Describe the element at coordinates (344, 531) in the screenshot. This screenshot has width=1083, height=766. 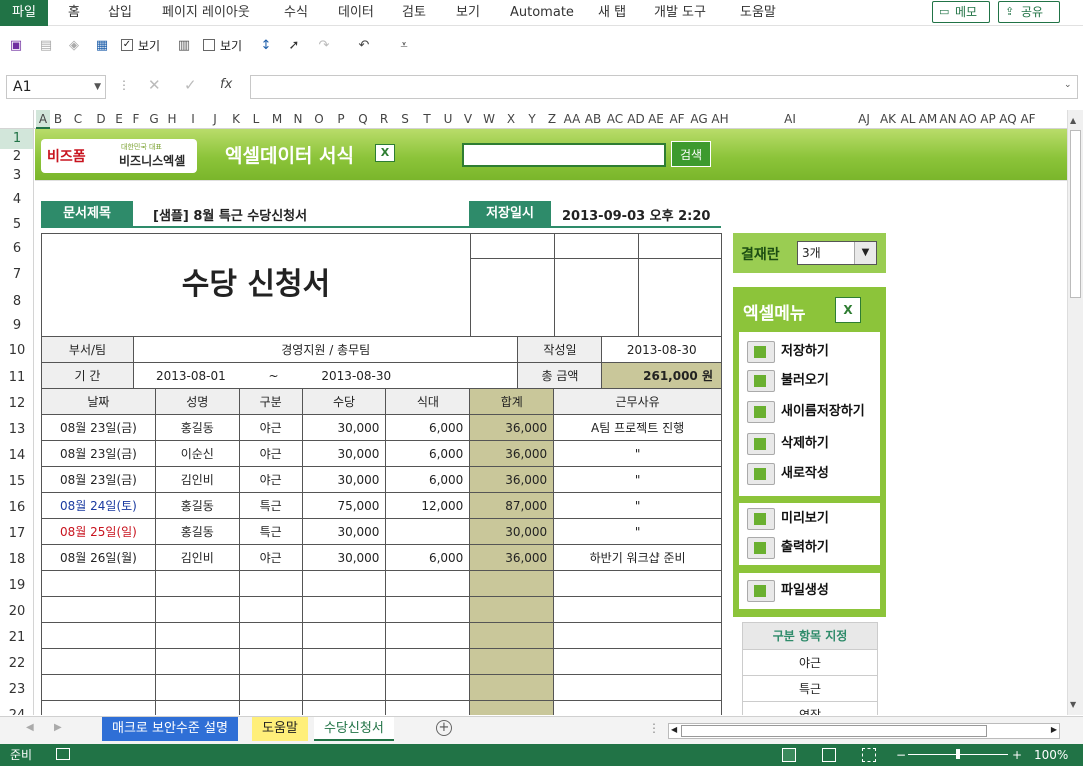
I see `table-cell-pay: 30,000` at that location.